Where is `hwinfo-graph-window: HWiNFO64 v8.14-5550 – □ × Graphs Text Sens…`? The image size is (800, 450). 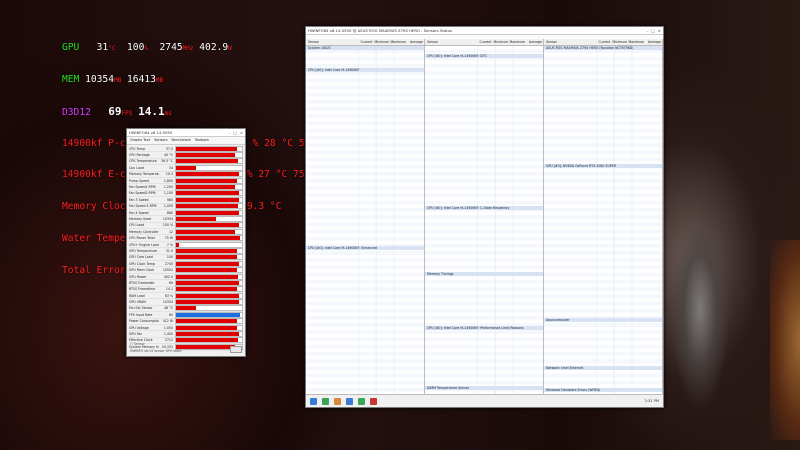 hwinfo-graph-window: HWiNFO64 v8.14-5550 – □ × Graphs Text Sens… is located at coordinates (186, 242).